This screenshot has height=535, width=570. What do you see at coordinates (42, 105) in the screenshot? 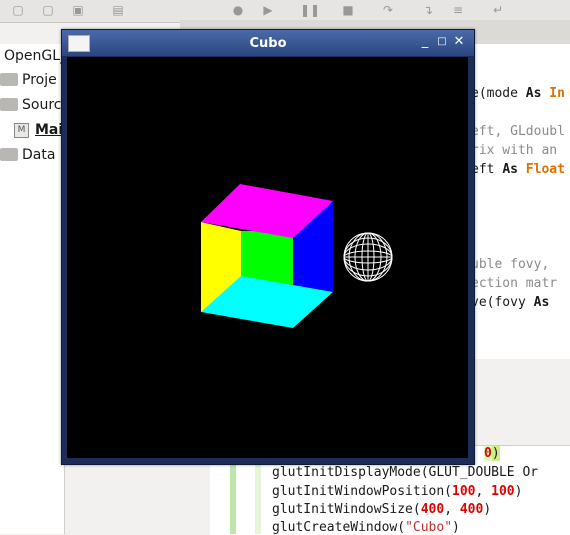
I see `tree-item-label: Sourc` at bounding box center [42, 105].